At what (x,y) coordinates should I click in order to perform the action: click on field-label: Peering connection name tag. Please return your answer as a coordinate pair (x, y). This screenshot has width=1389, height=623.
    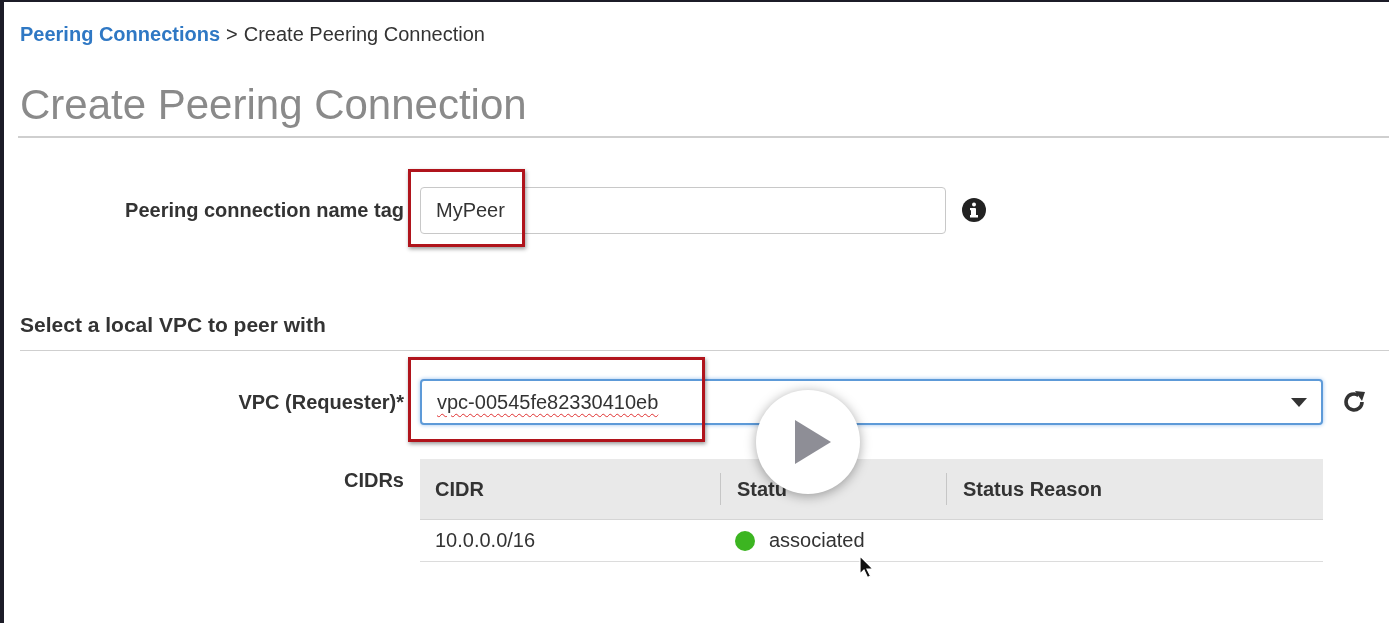
    Looking at the image, I should click on (264, 210).